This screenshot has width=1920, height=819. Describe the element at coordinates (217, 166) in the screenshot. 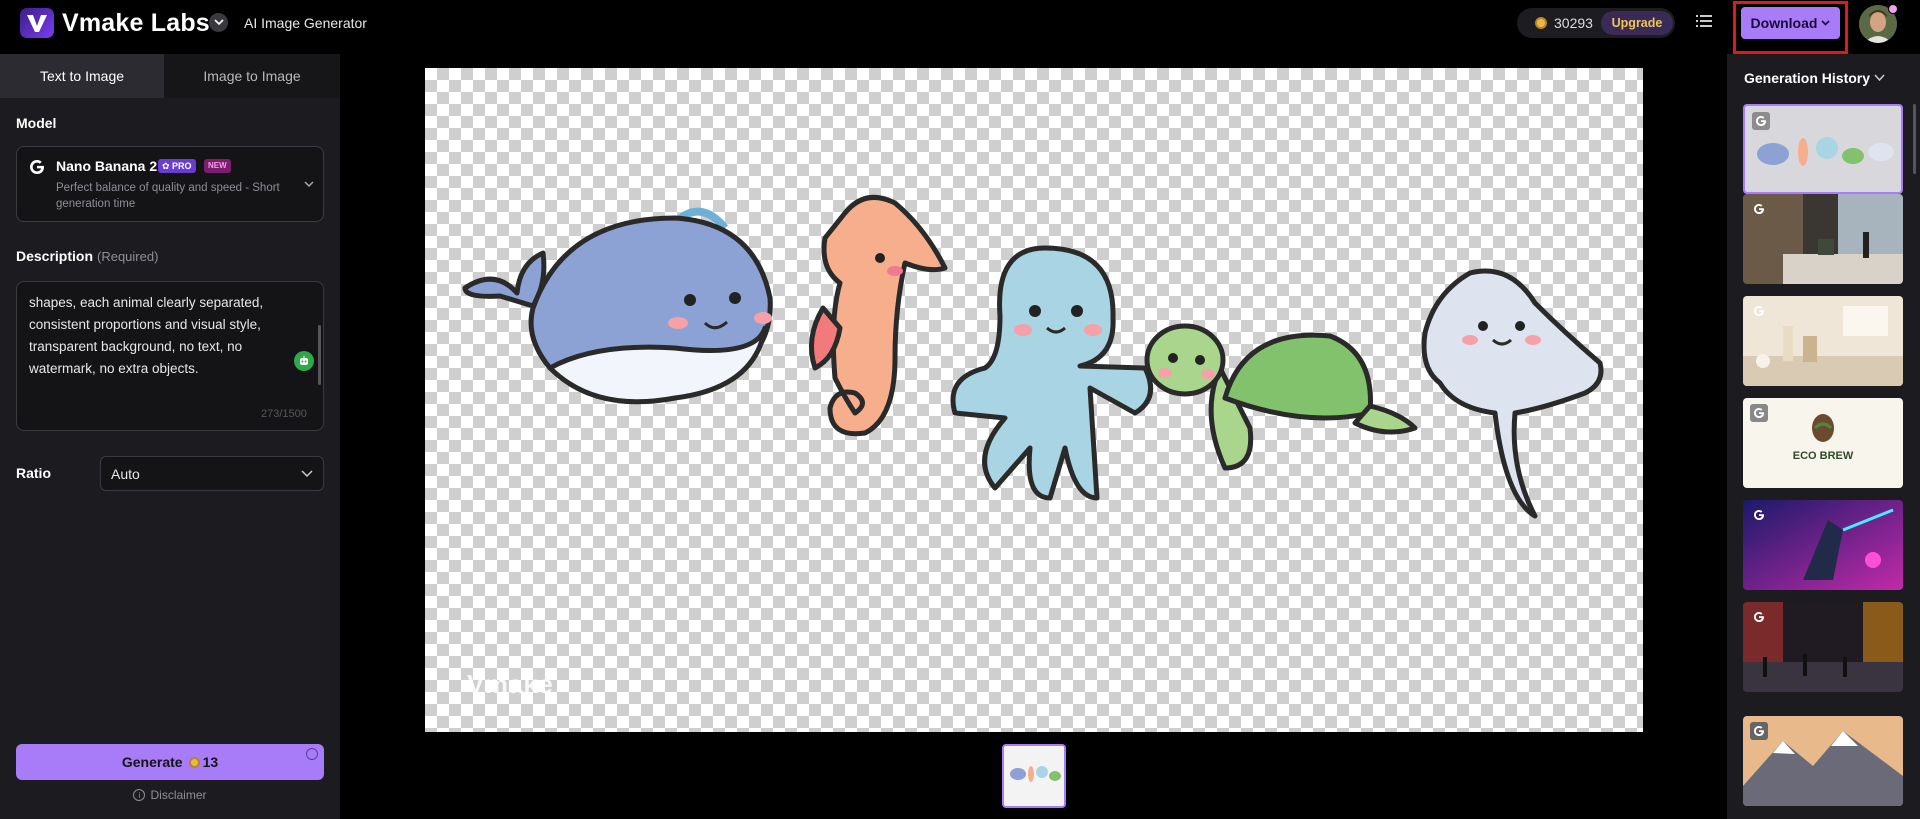

I see `new-badge: NEW` at that location.